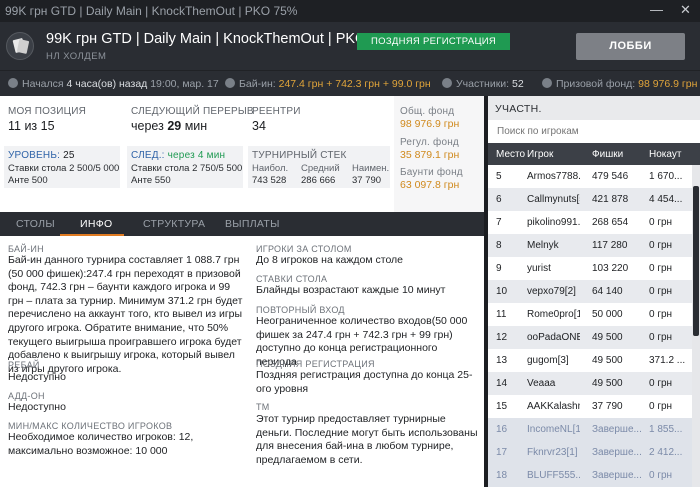 The height and width of the screenshot is (487, 700). I want to click on table-players-text: До 8 игроков на каждом столе, so click(330, 260).